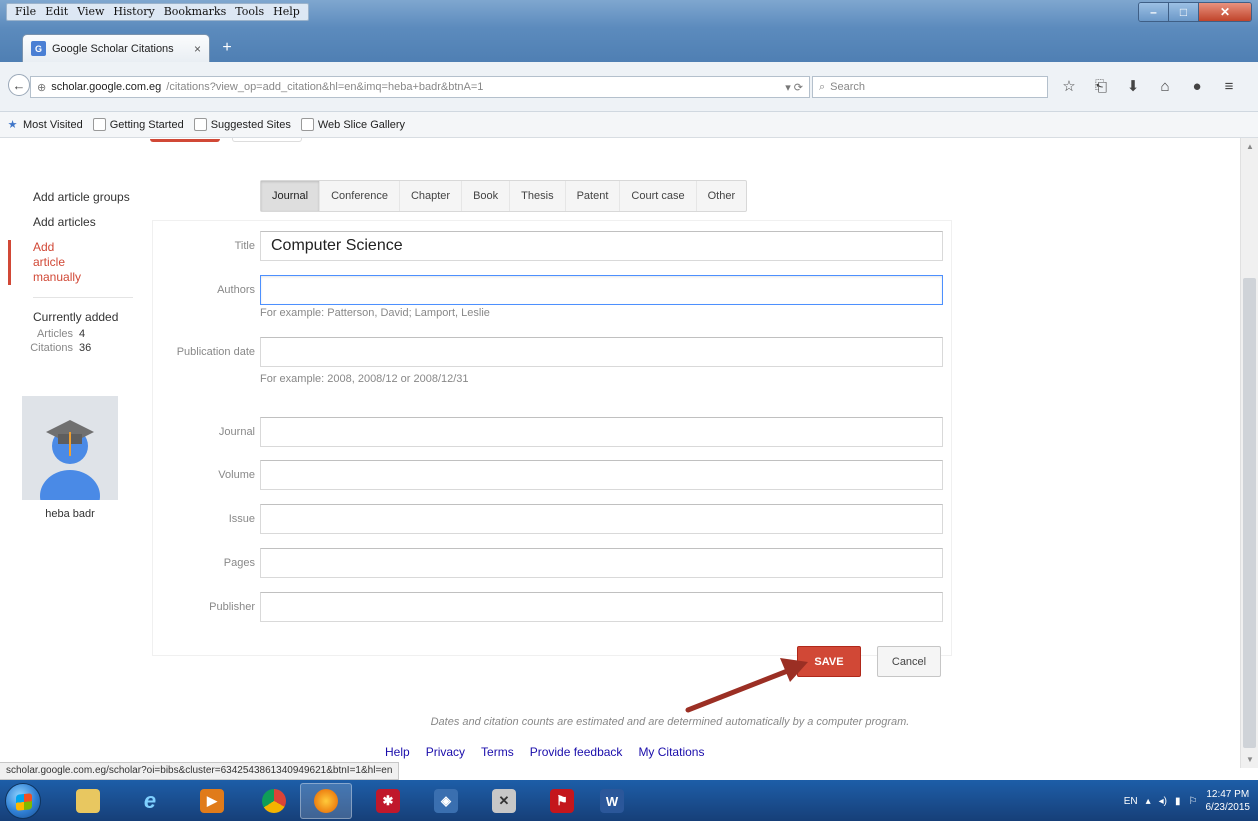 Image resolution: width=1258 pixels, height=821 pixels. What do you see at coordinates (1148, 801) in the screenshot?
I see `tray-expand-icon: ▴` at bounding box center [1148, 801].